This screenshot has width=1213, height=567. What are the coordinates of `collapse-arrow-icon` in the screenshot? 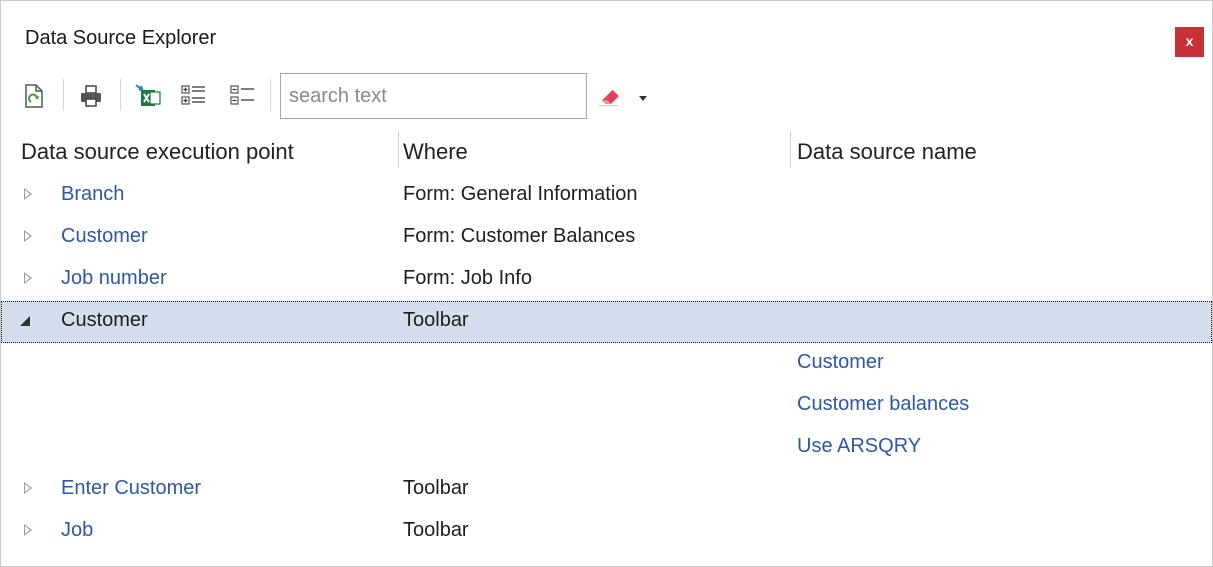 It's located at (25, 321).